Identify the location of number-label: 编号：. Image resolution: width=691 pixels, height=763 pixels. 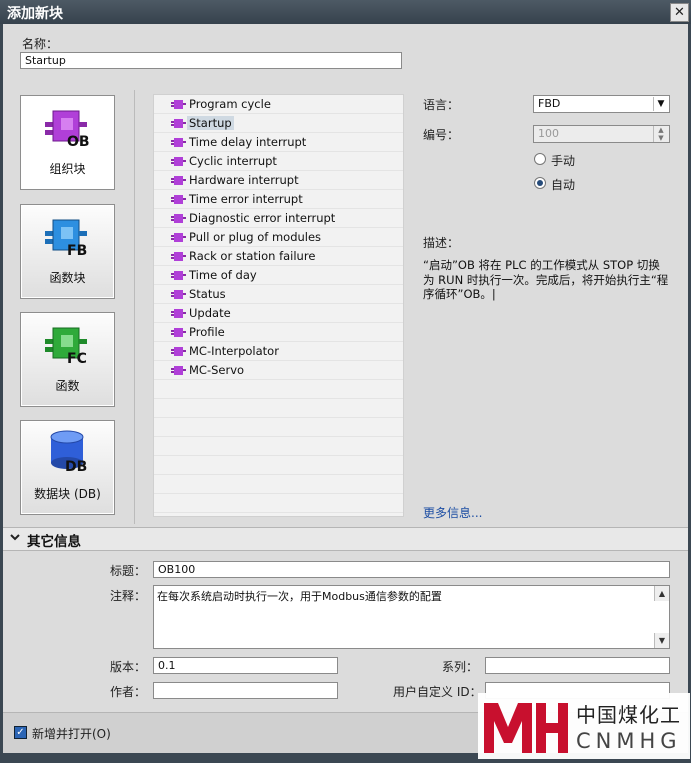
(441, 135).